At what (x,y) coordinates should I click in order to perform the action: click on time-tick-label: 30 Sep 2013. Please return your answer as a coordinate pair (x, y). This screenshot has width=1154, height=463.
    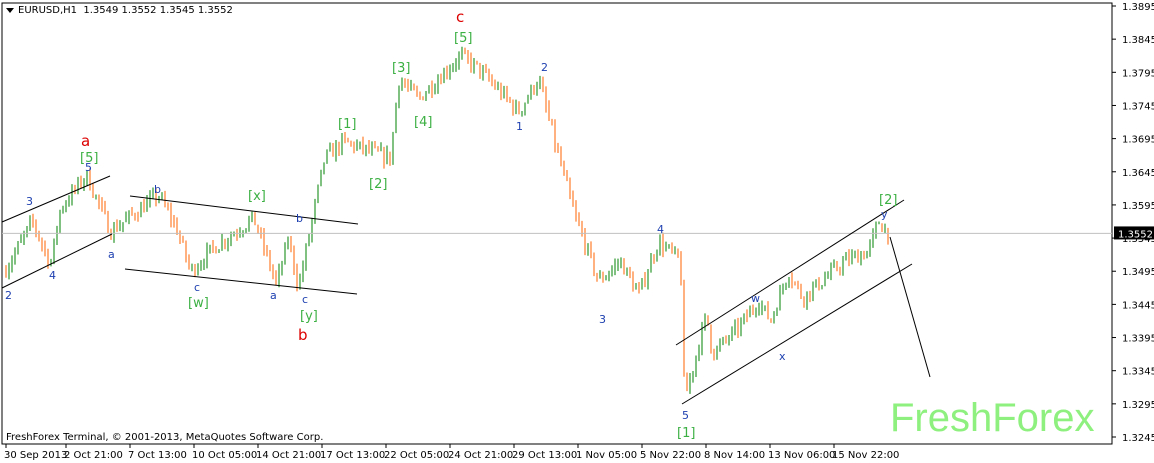
    Looking at the image, I should click on (35, 455).